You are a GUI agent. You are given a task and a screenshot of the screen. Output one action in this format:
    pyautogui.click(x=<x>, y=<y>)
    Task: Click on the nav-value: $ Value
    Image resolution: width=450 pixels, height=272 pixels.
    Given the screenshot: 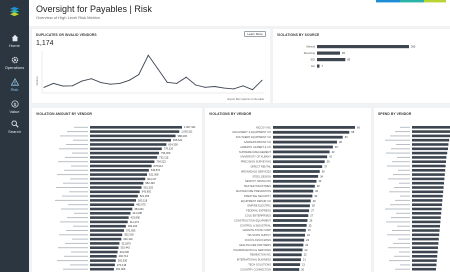 What is the action you would take?
    pyautogui.click(x=14, y=111)
    